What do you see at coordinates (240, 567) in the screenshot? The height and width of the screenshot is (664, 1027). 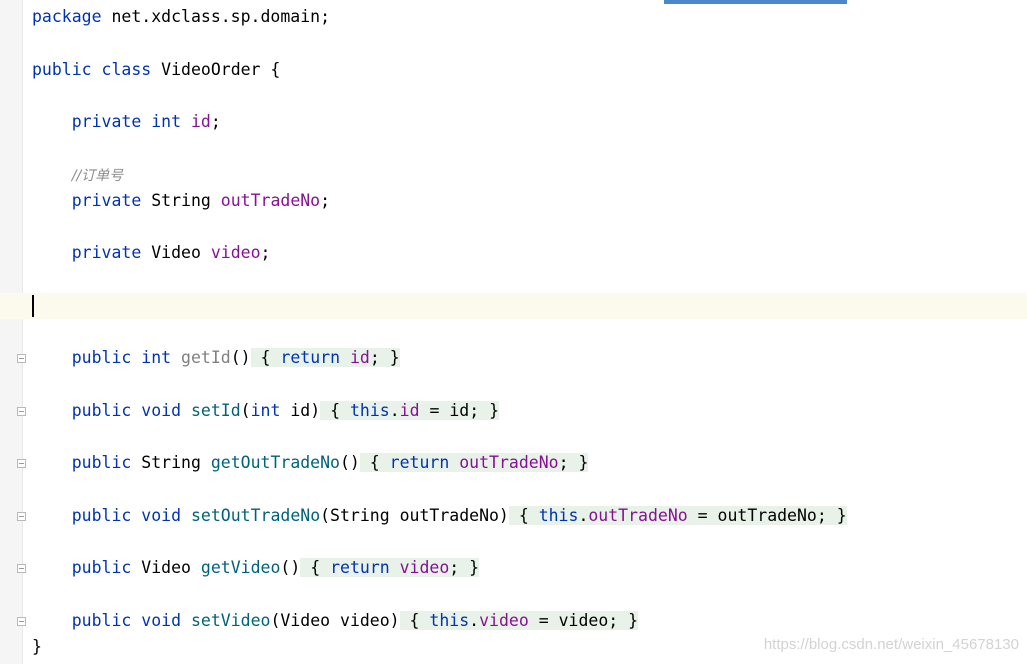 I see `method-name: getVideo` at bounding box center [240, 567].